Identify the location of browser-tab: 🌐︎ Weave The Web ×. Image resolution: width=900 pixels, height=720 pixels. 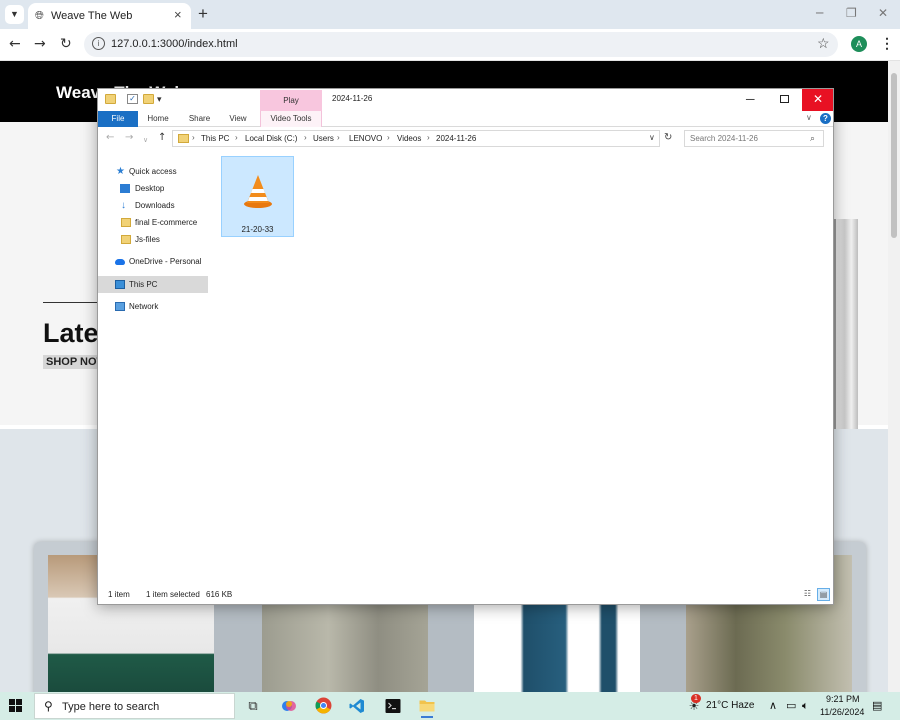
(109, 16).